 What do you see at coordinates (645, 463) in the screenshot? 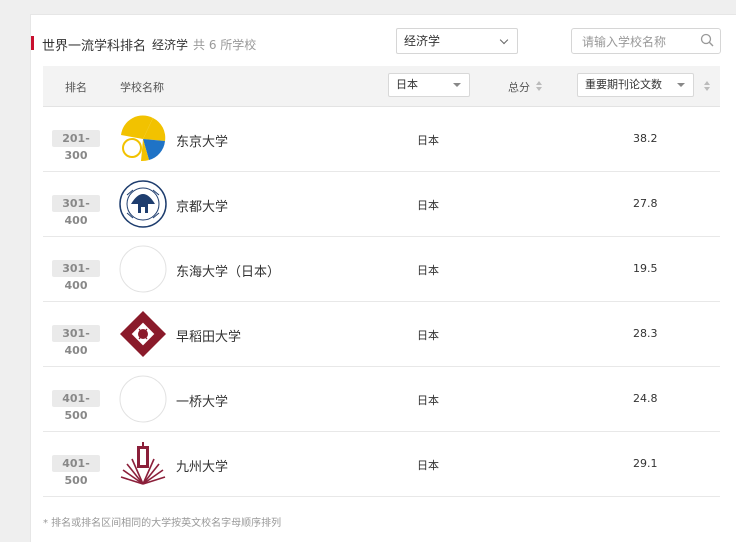
I see `score-cell: 29.1` at bounding box center [645, 463].